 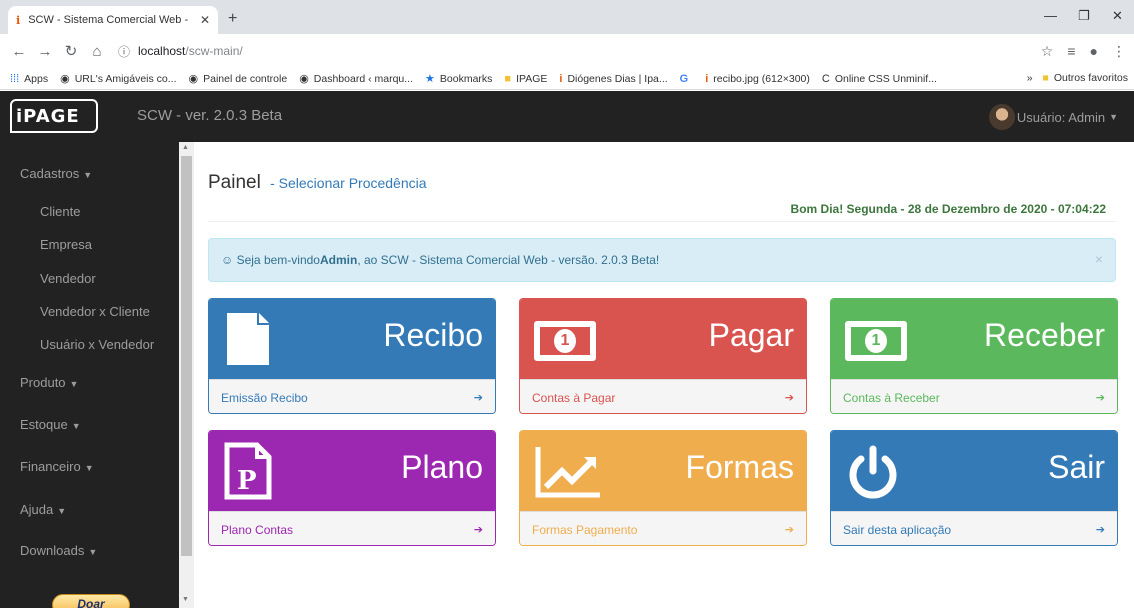 I want to click on bookmark-google: G, so click(x=687, y=79).